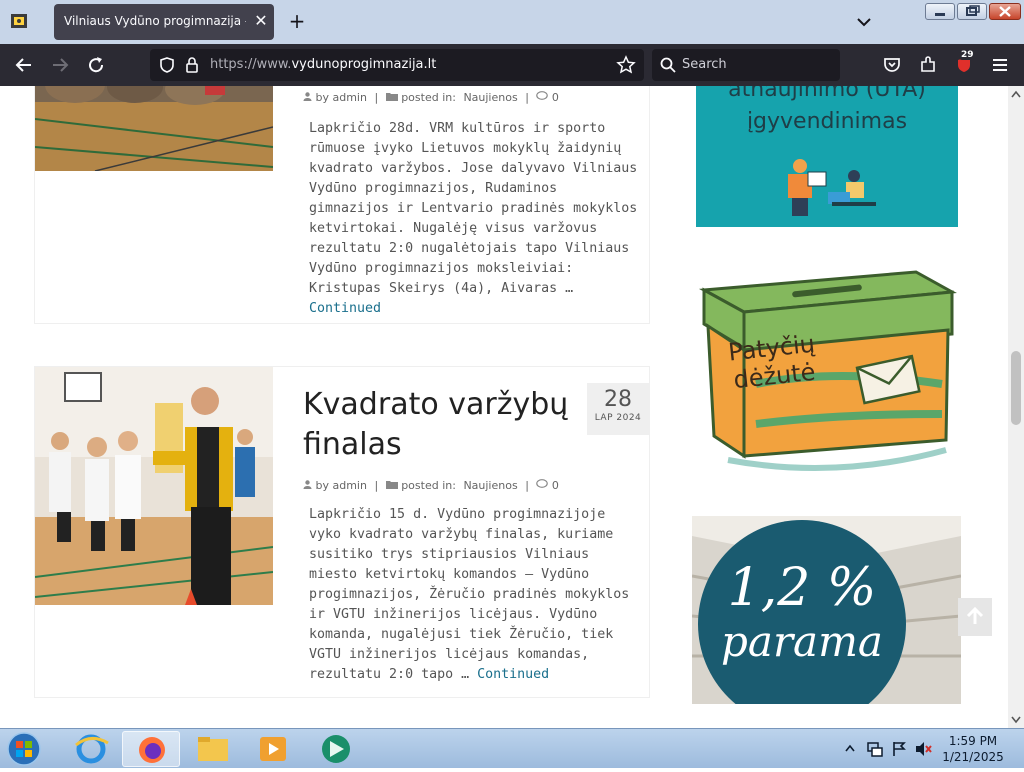 This screenshot has width=1024, height=772. I want to click on system-tray: 1:59 PM 1/21/2025, so click(932, 749).